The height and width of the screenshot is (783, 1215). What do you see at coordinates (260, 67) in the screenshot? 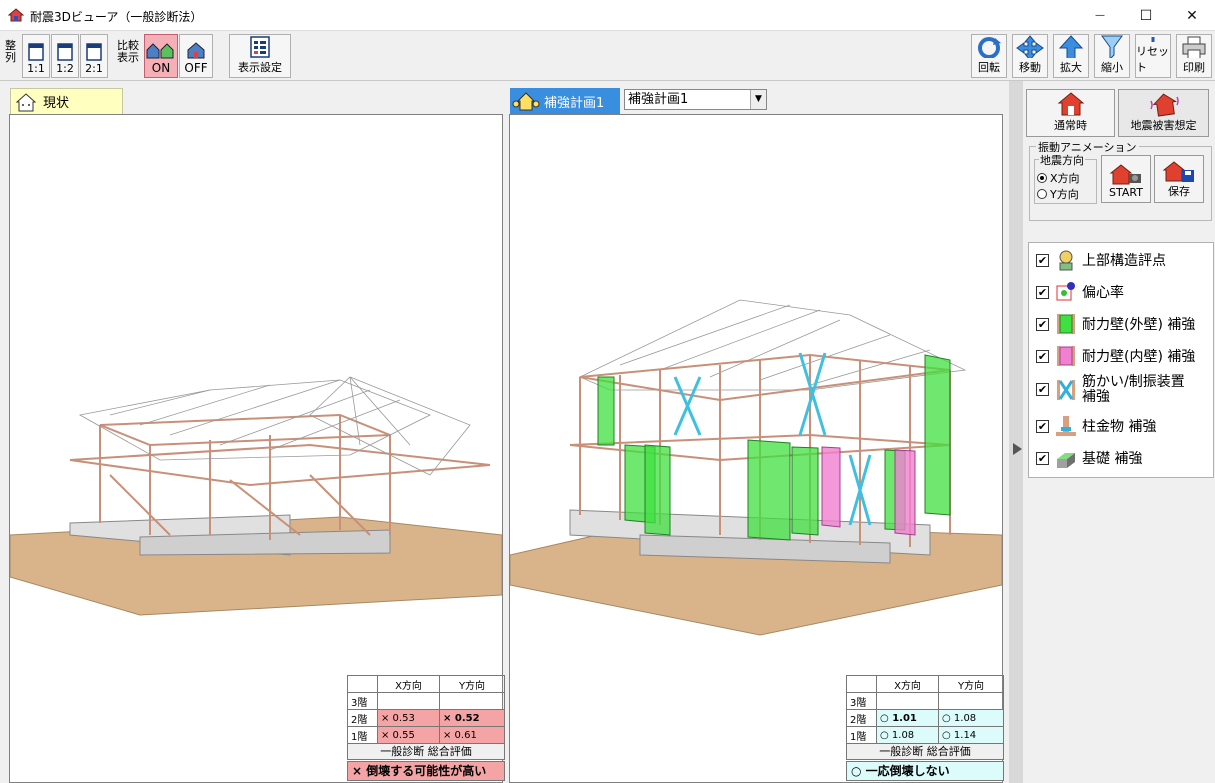
I see `display-settings-label: 表示設定` at bounding box center [260, 67].